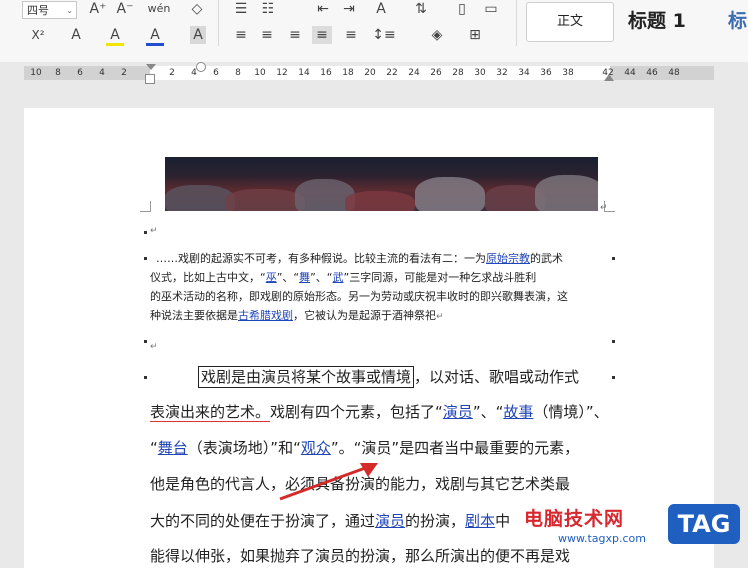 The width and height of the screenshot is (748, 568). I want to click on ruler-number: 6, so click(216, 73).